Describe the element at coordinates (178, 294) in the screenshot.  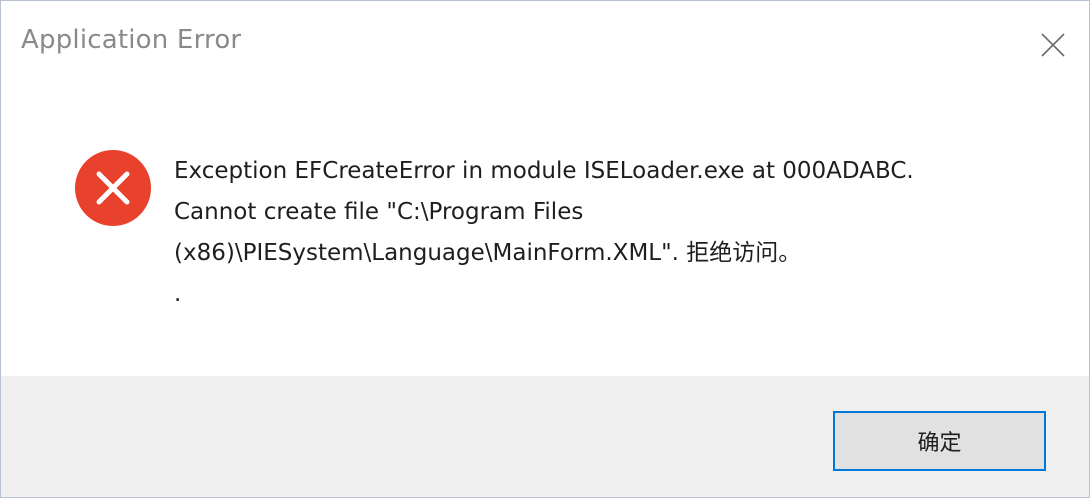
I see `error-message-line: .` at that location.